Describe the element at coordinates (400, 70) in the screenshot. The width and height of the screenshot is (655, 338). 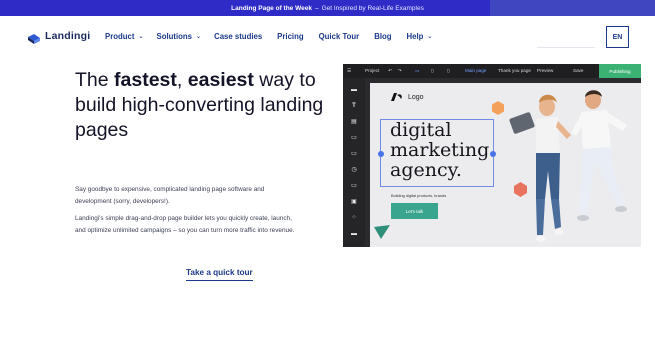
I see `redo-icon: ↷` at that location.